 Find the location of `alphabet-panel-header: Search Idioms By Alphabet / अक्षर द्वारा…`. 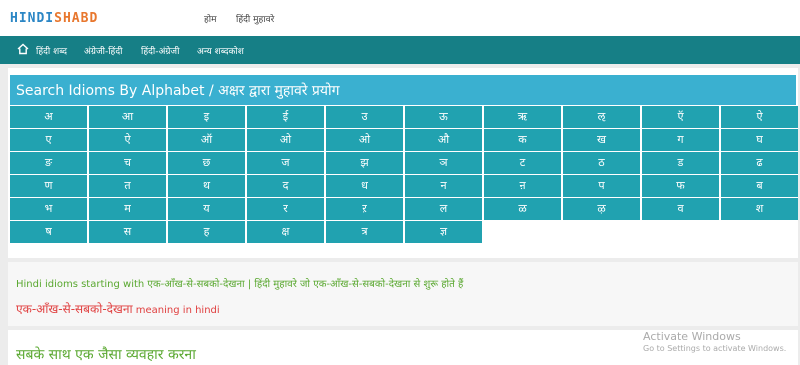

alphabet-panel-header: Search Idioms By Alphabet / अक्षर द्वारा… is located at coordinates (403, 90).